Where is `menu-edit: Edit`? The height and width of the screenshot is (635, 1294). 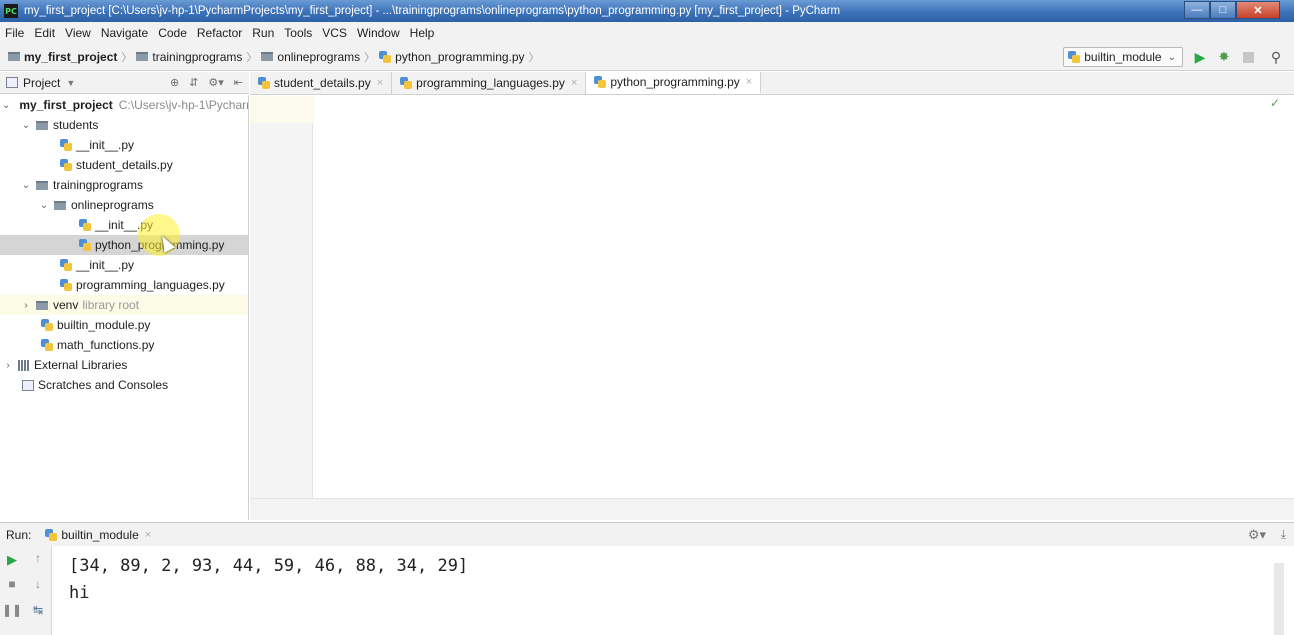
menu-edit: Edit is located at coordinates (44, 33).